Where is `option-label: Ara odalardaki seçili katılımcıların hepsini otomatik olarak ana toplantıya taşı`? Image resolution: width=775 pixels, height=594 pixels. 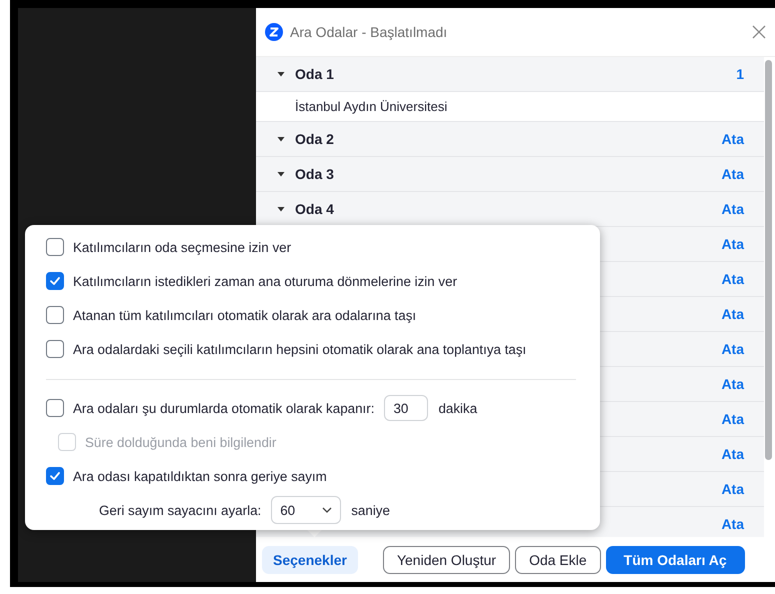
option-label: Ara odalardaki seçili katılımcıların hepsini otomatik olarak ana toplantıya taşı is located at coordinates (299, 349).